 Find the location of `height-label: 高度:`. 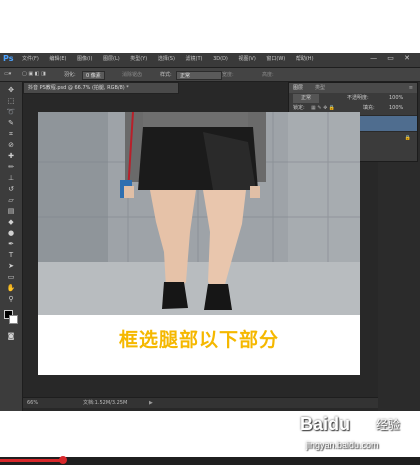

height-label: 高度: is located at coordinates (268, 75).